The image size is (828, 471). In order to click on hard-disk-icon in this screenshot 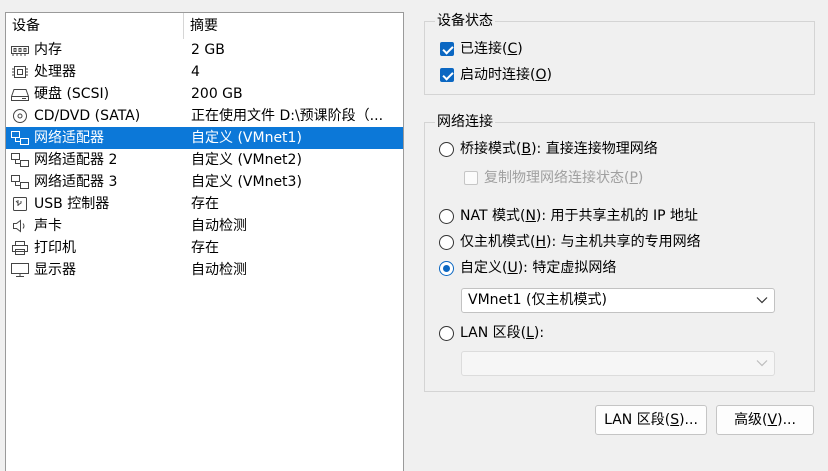, I will do `click(20, 95)`.